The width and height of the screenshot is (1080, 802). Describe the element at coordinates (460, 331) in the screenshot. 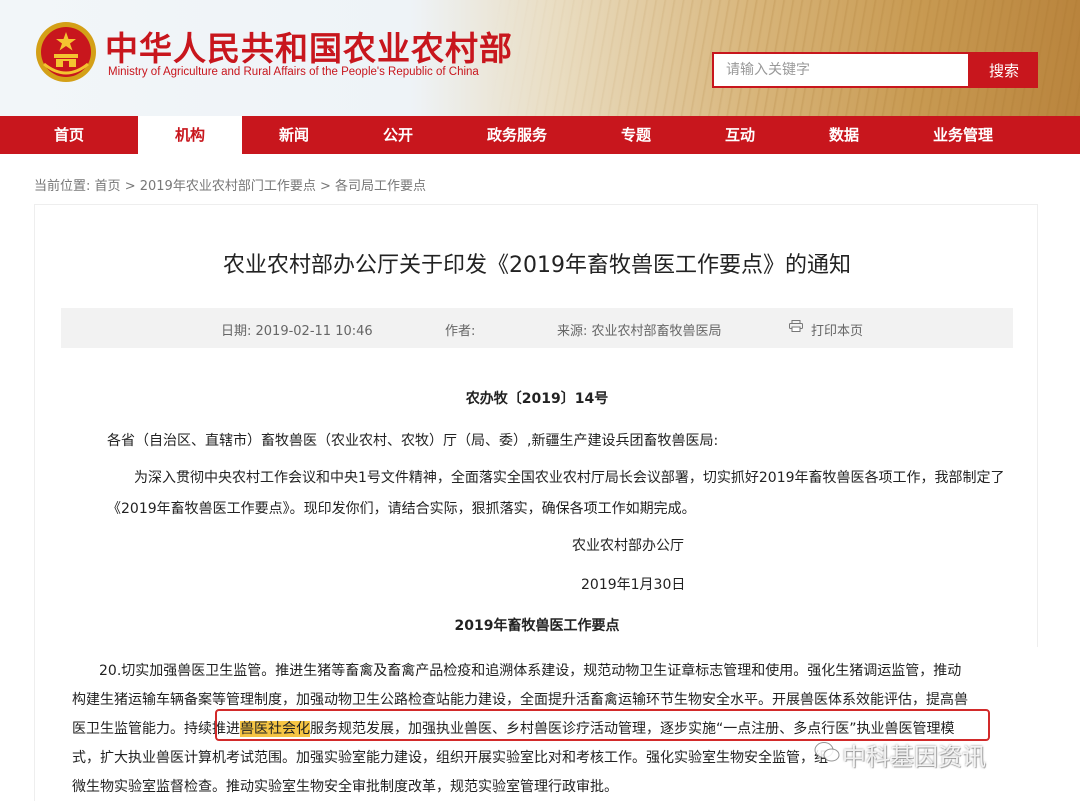

I see `meta-author: 作者:` at that location.